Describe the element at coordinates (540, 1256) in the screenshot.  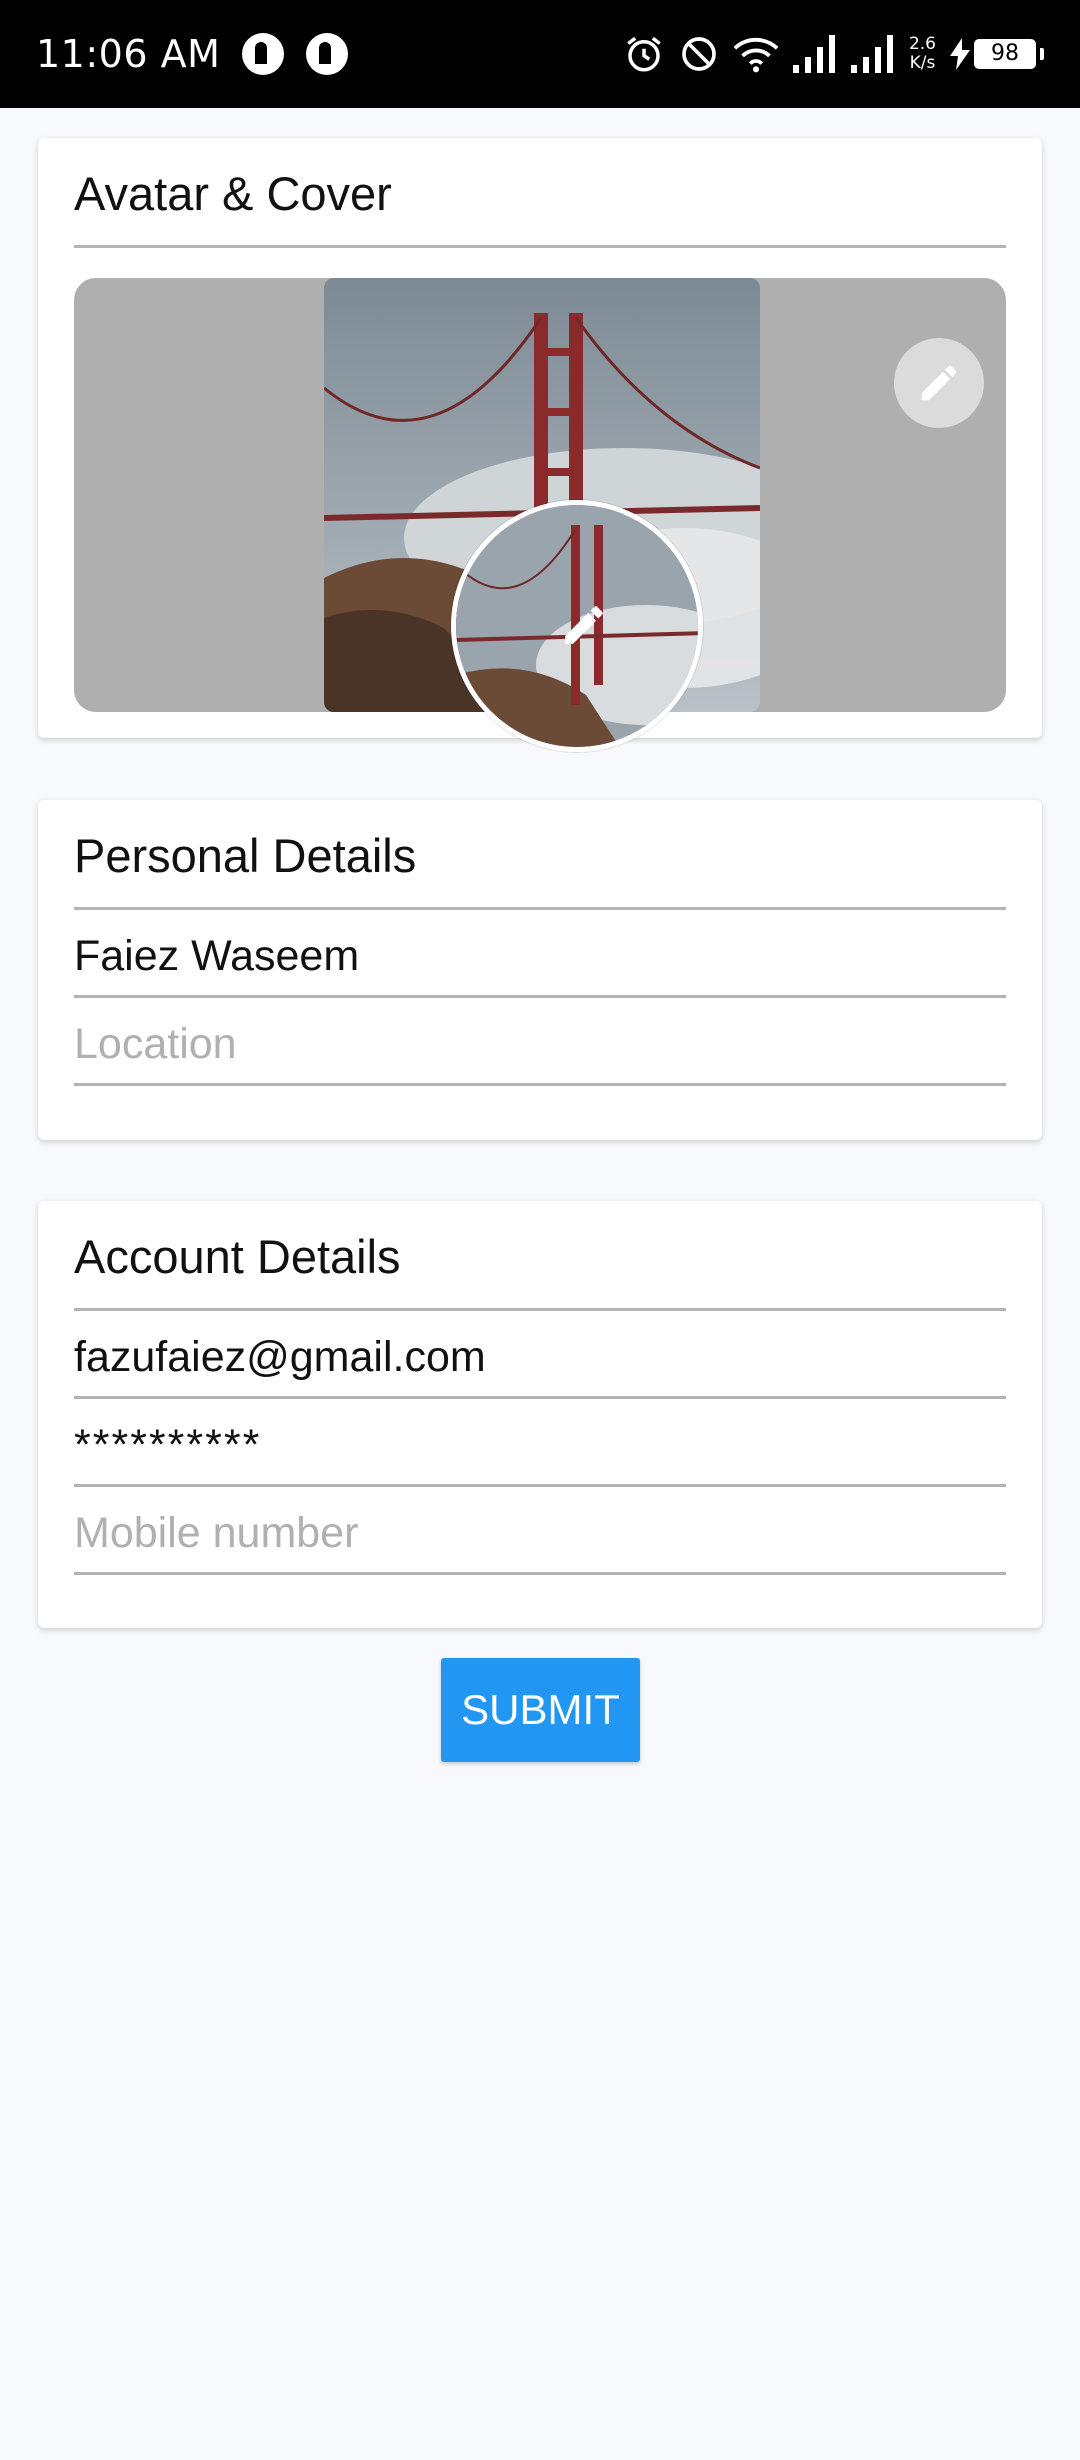
I see `account-details-title: Account Details` at that location.